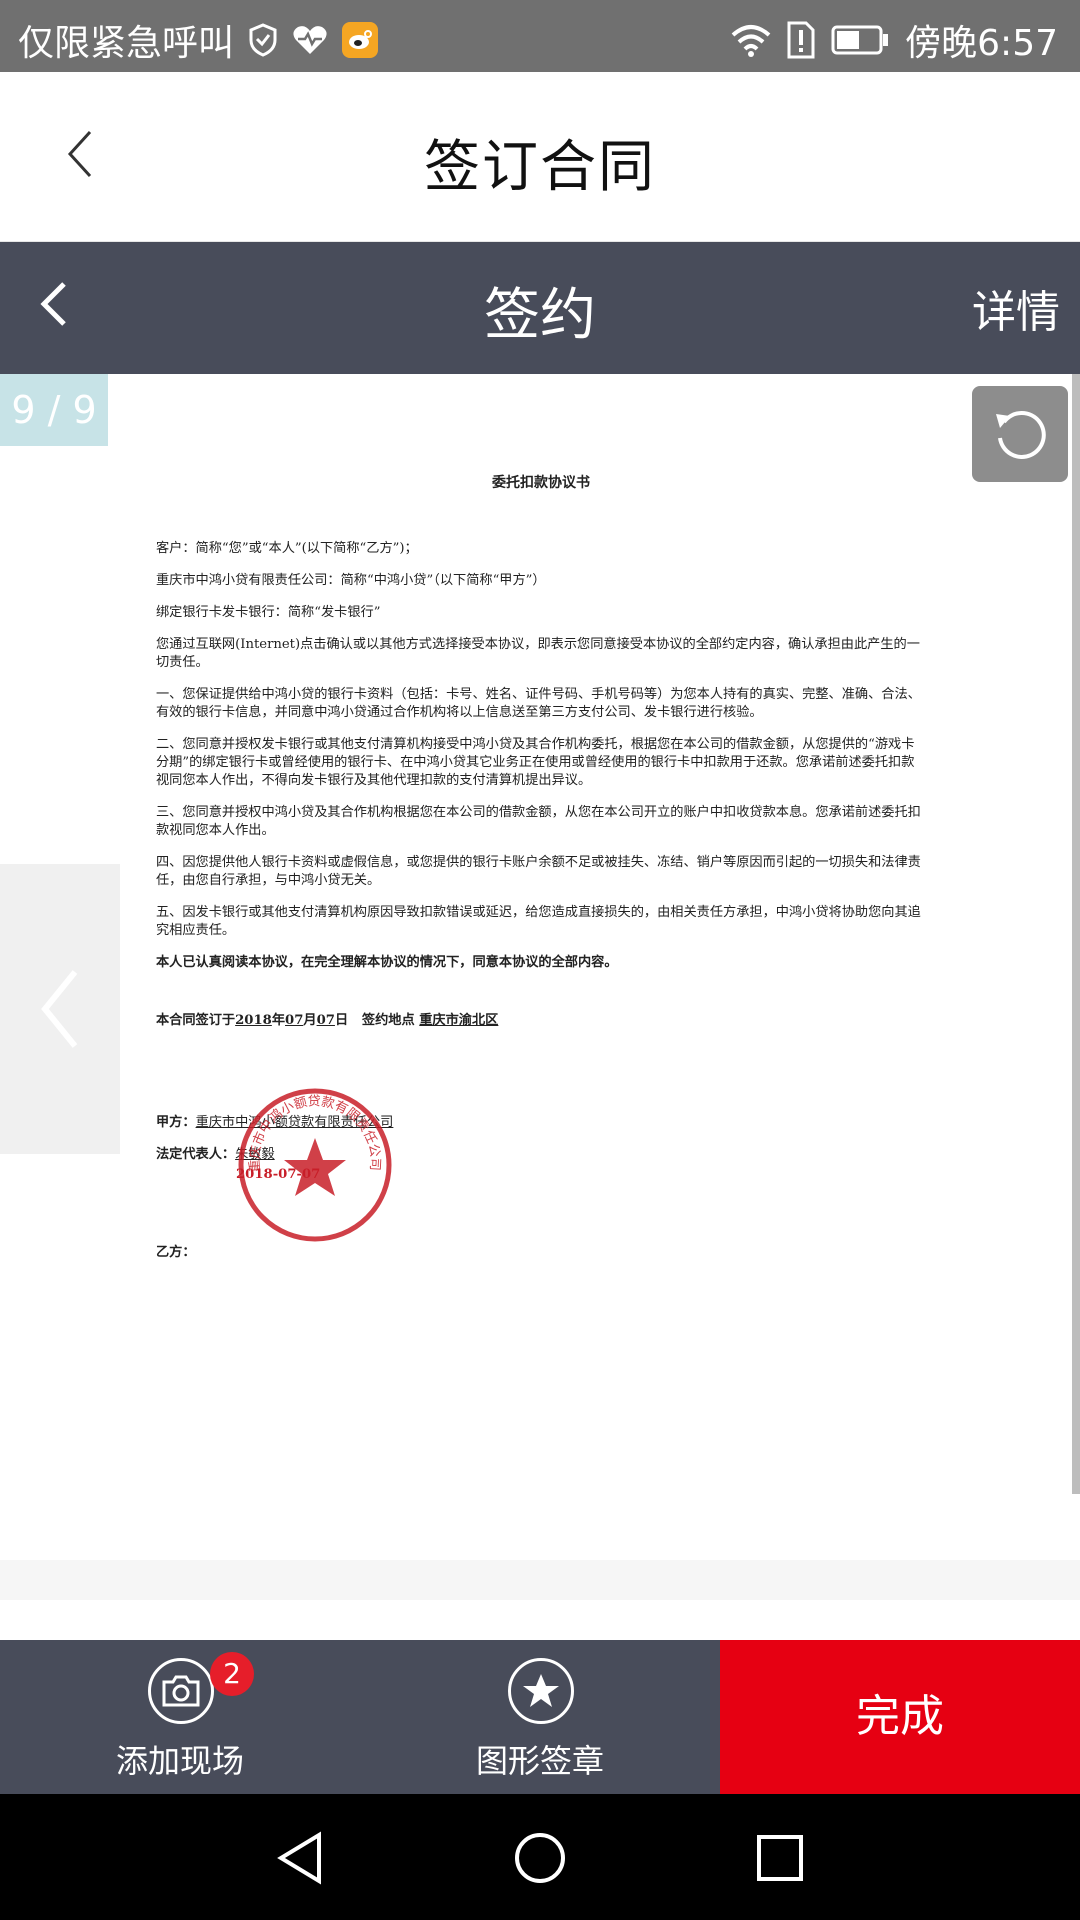 The width and height of the screenshot is (1080, 1920). What do you see at coordinates (1016, 308) in the screenshot?
I see `detail-button: 详情` at bounding box center [1016, 308].